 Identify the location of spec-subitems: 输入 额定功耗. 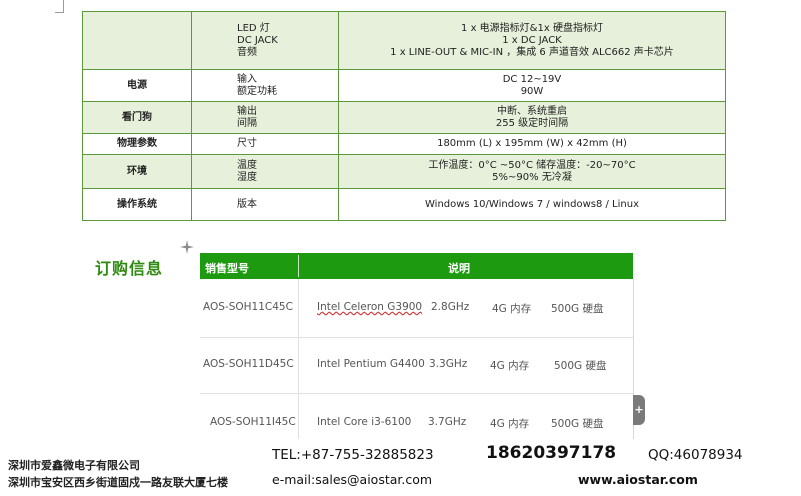
(265, 85).